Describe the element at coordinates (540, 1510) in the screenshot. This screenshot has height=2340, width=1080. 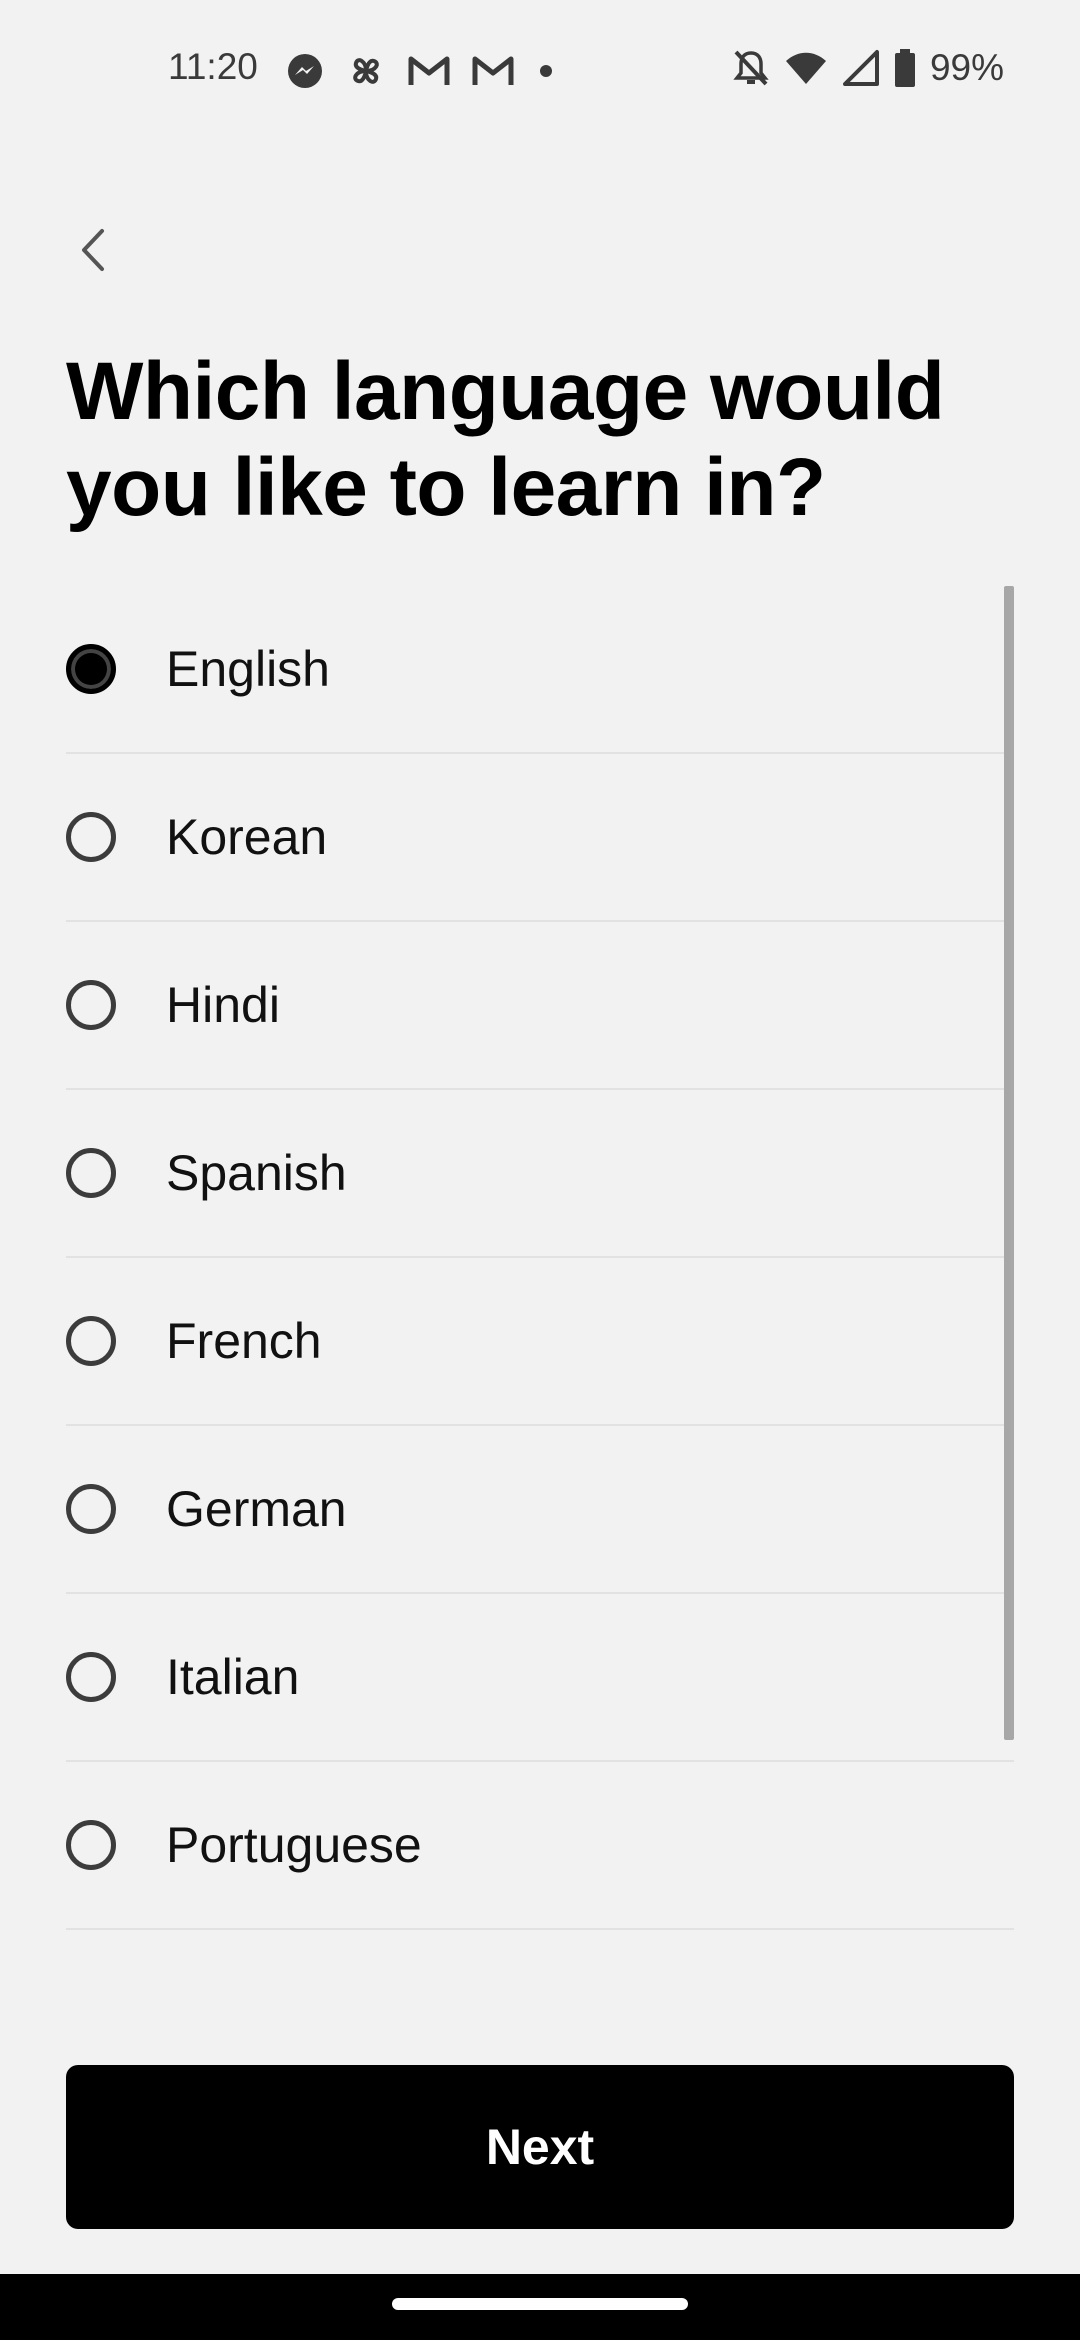
I see `language-option-german: German` at that location.